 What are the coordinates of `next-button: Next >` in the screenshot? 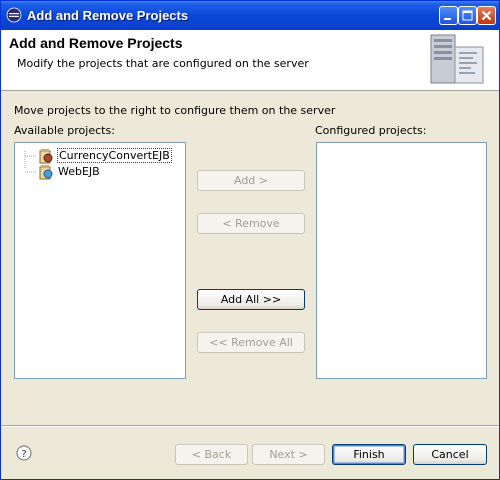 It's located at (288, 454).